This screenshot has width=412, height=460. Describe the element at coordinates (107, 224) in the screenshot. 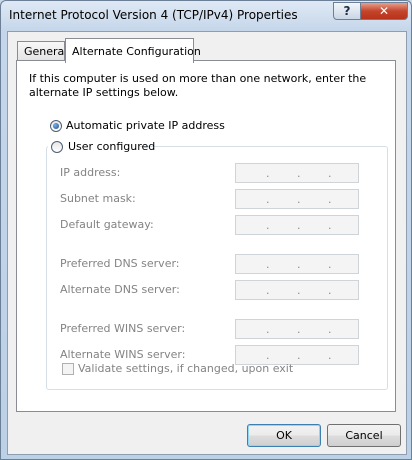

I see `default-gateway-label: Default gateway:` at that location.